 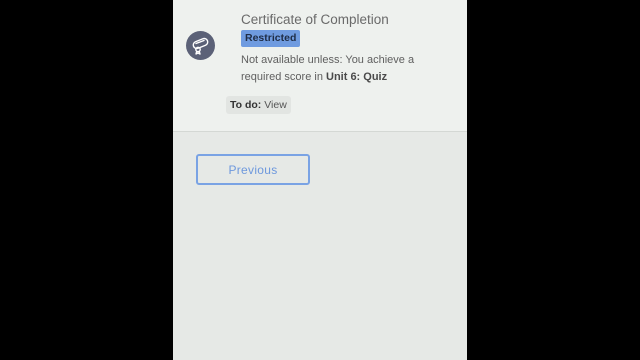 What do you see at coordinates (200, 45) in the screenshot?
I see `certificate-icon` at bounding box center [200, 45].